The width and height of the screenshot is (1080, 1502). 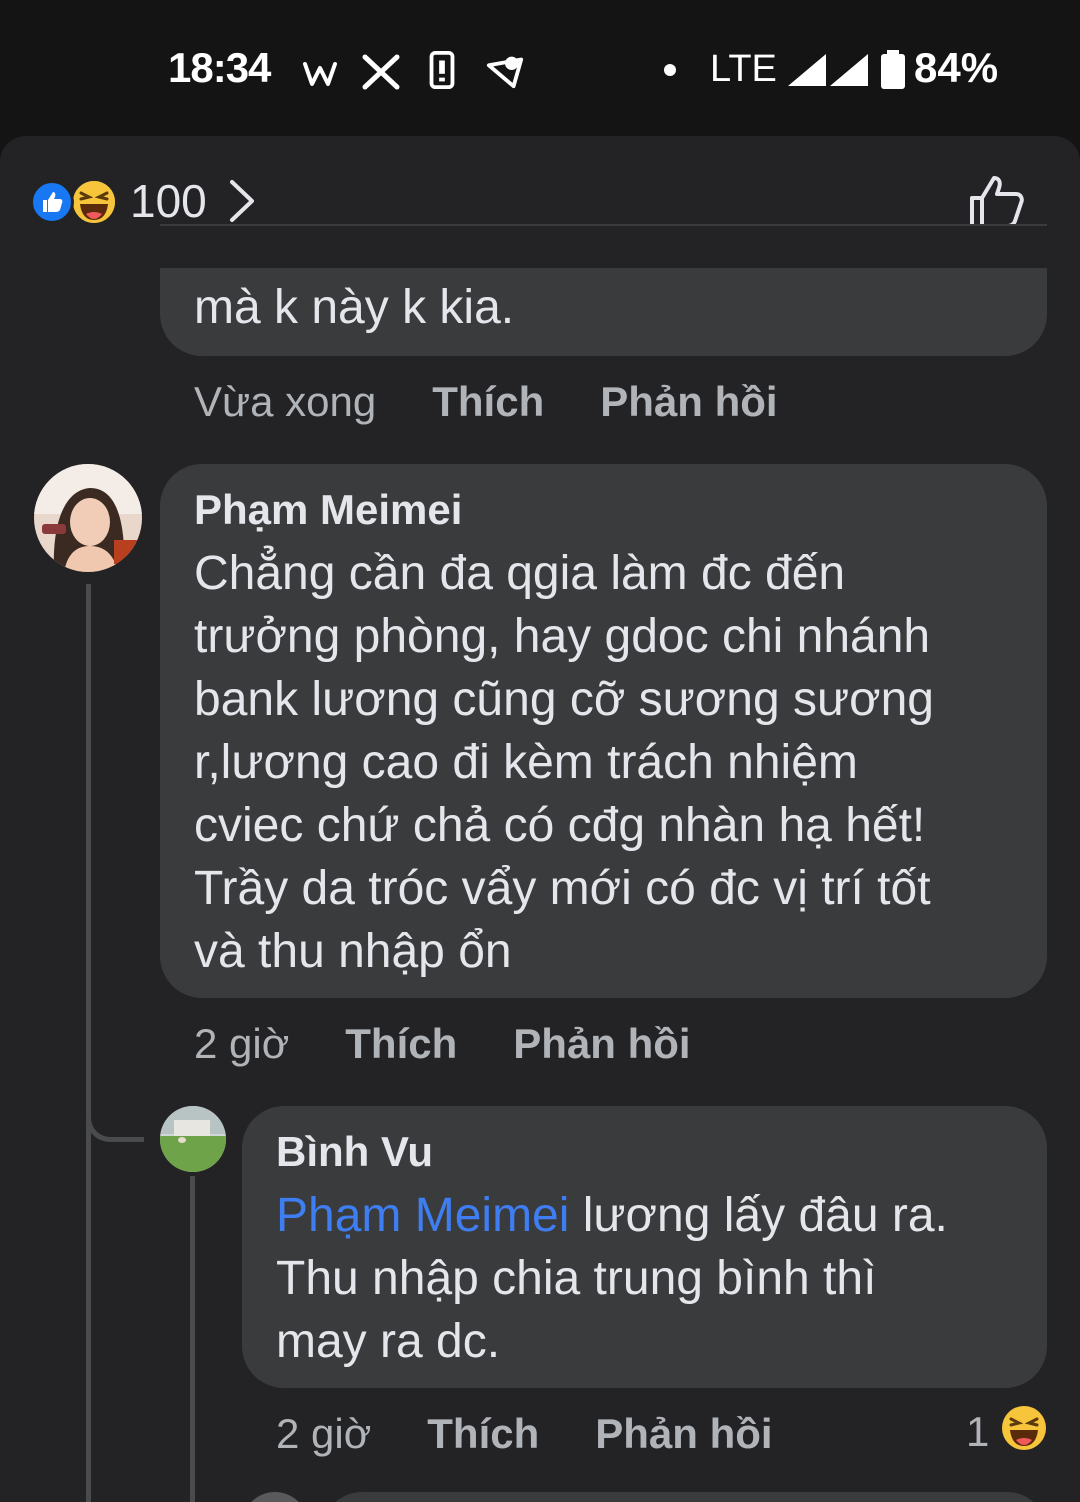 I want to click on comment-text-line: cviec chứ chả có cđg nhàn hạ hết!, so click(x=560, y=825).